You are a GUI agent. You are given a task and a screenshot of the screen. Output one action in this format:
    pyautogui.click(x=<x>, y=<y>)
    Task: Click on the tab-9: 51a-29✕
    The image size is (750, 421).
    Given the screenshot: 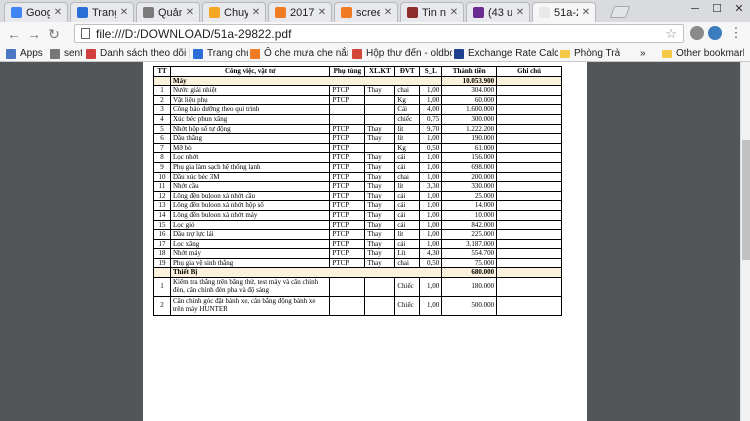 What is the action you would take?
    pyautogui.click(x=564, y=12)
    